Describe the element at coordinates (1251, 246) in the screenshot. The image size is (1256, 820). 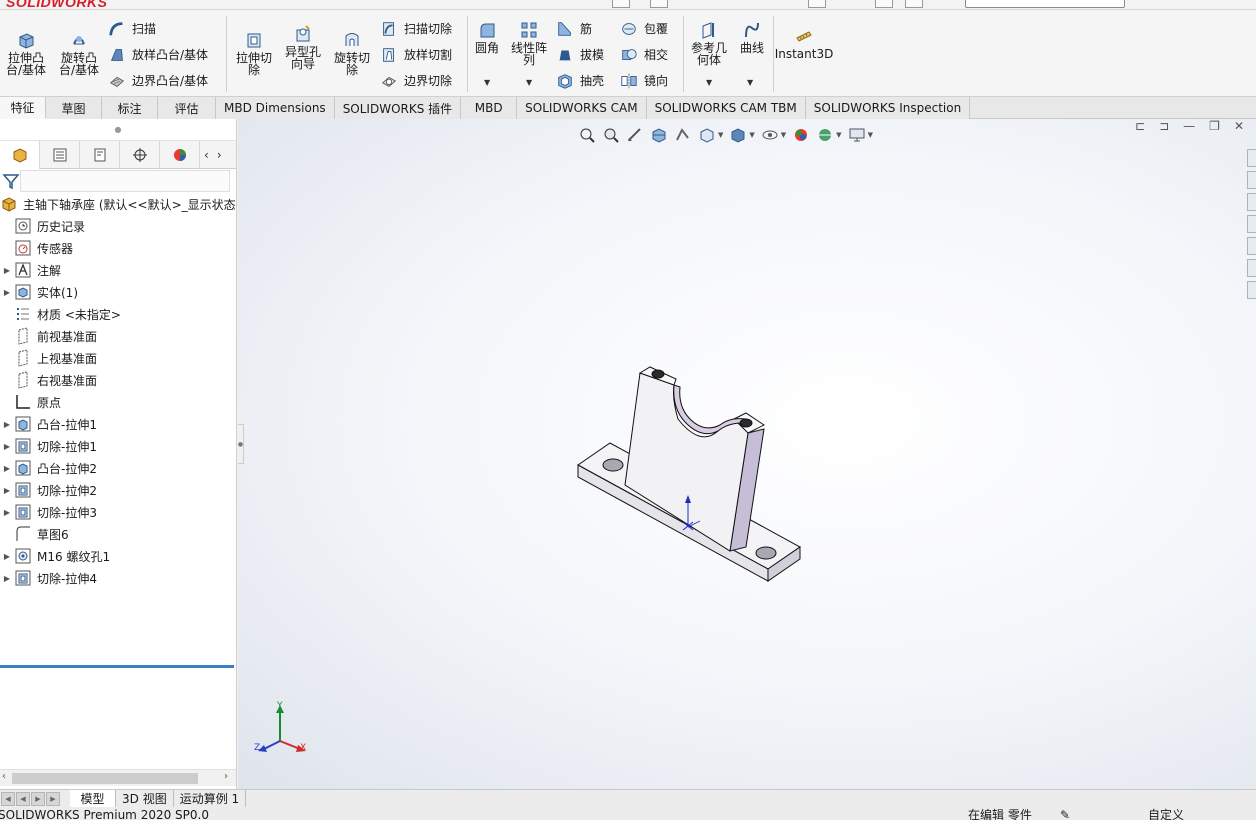
I see `task-pane-appearances-icon` at that location.